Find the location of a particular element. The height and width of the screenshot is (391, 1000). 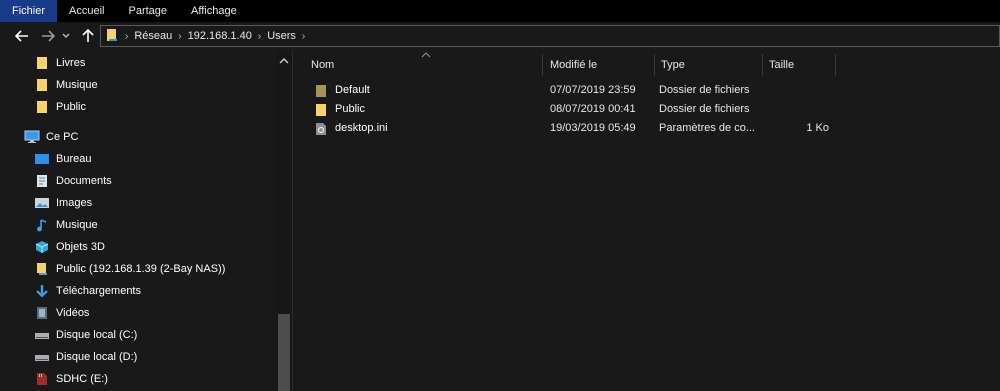

sd-card-icon is located at coordinates (42, 379).